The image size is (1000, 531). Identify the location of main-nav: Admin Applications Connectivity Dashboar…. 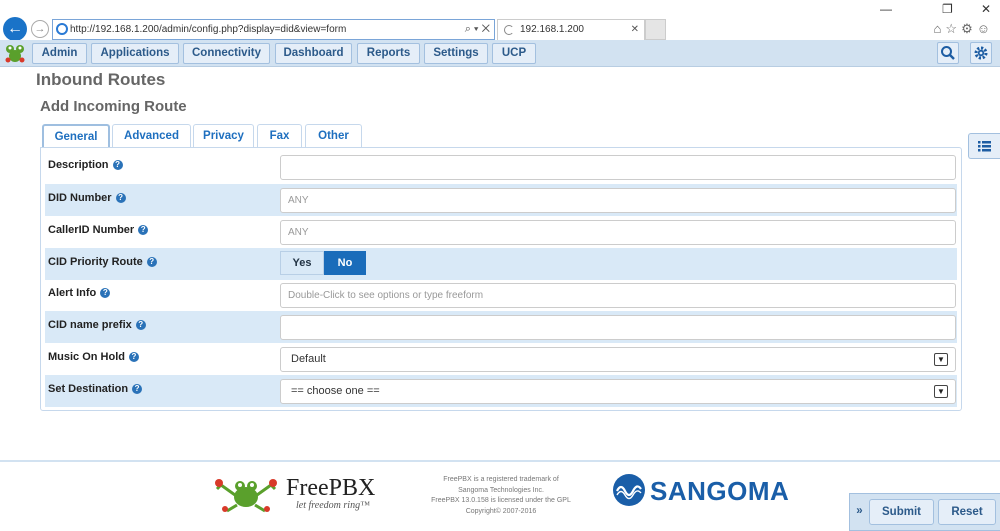
(500, 53).